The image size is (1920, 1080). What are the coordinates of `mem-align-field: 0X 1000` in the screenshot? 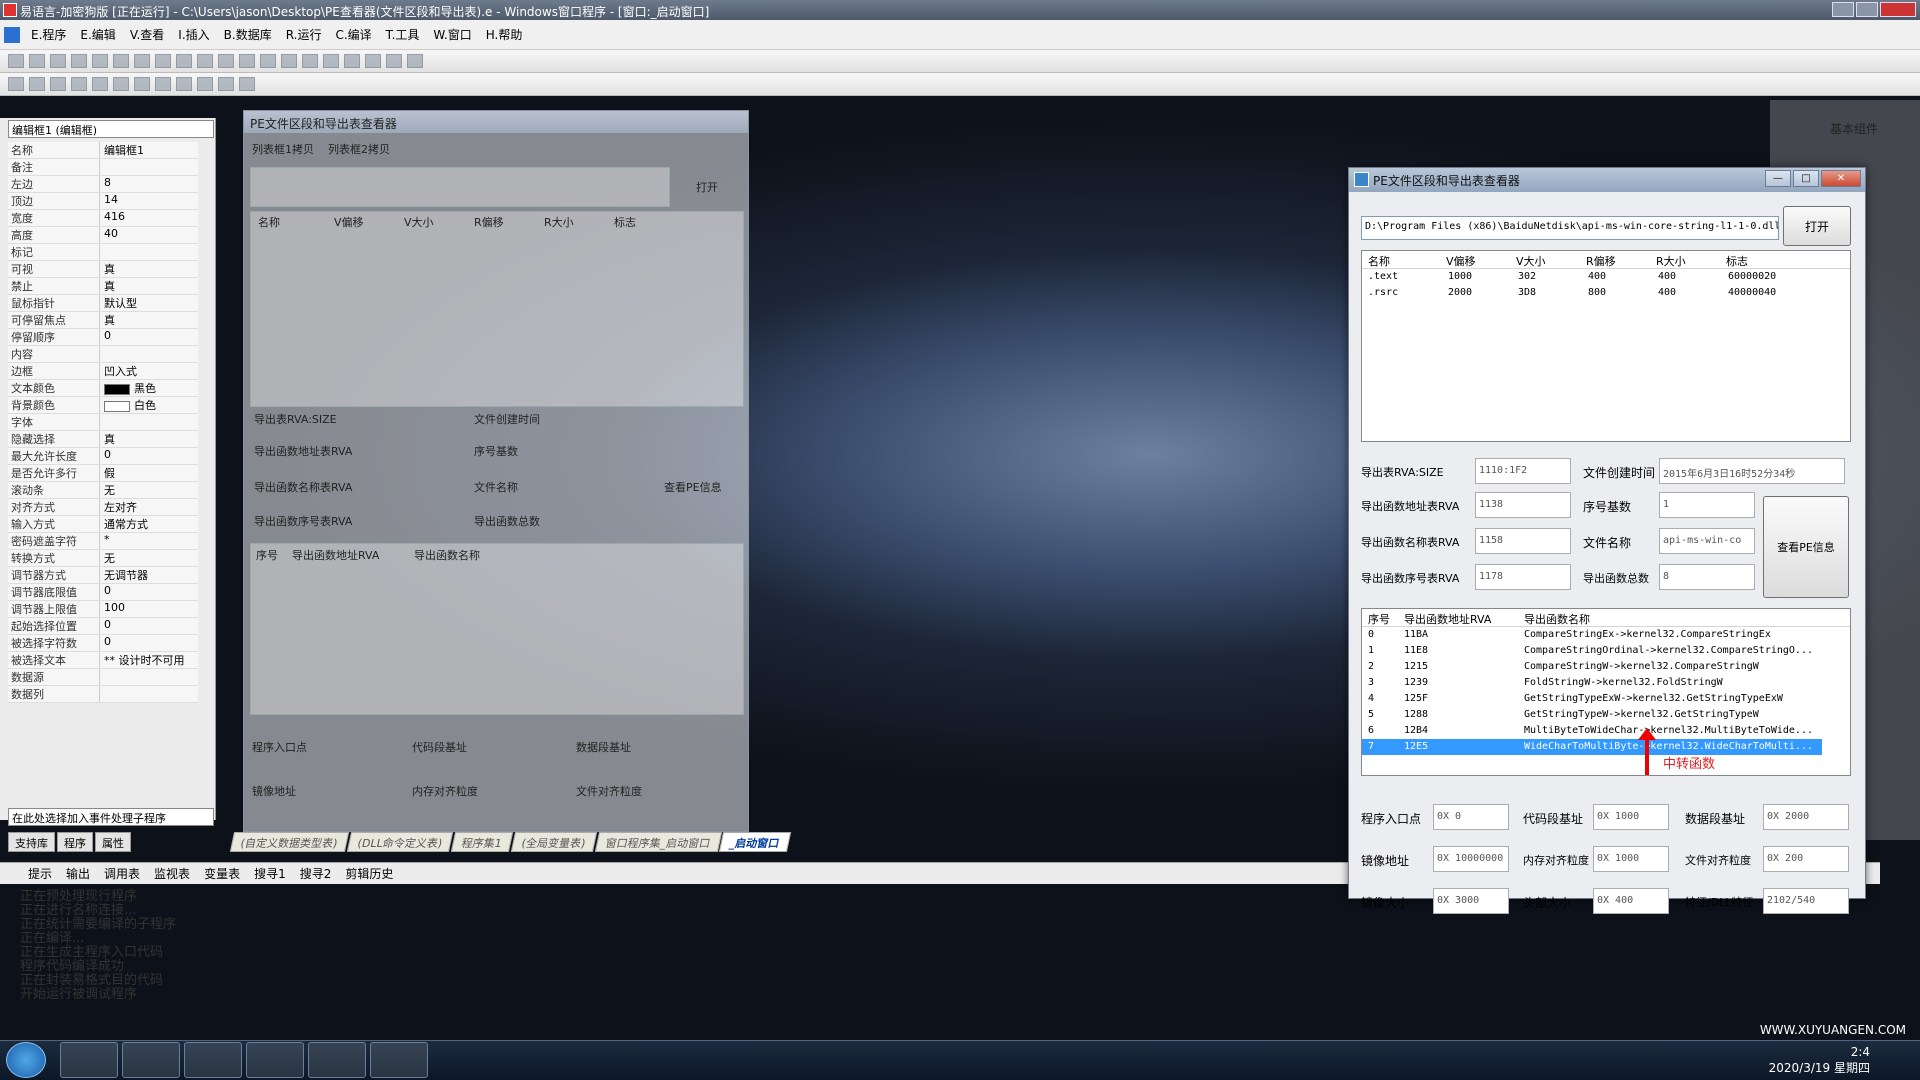 It's located at (1631, 859).